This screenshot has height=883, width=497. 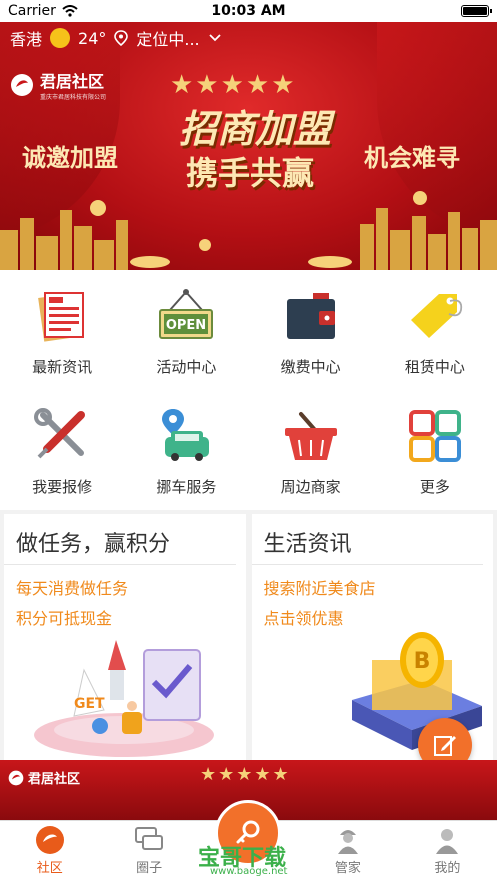 What do you see at coordinates (26, 39) in the screenshot?
I see `city-label: 香港` at bounding box center [26, 39].